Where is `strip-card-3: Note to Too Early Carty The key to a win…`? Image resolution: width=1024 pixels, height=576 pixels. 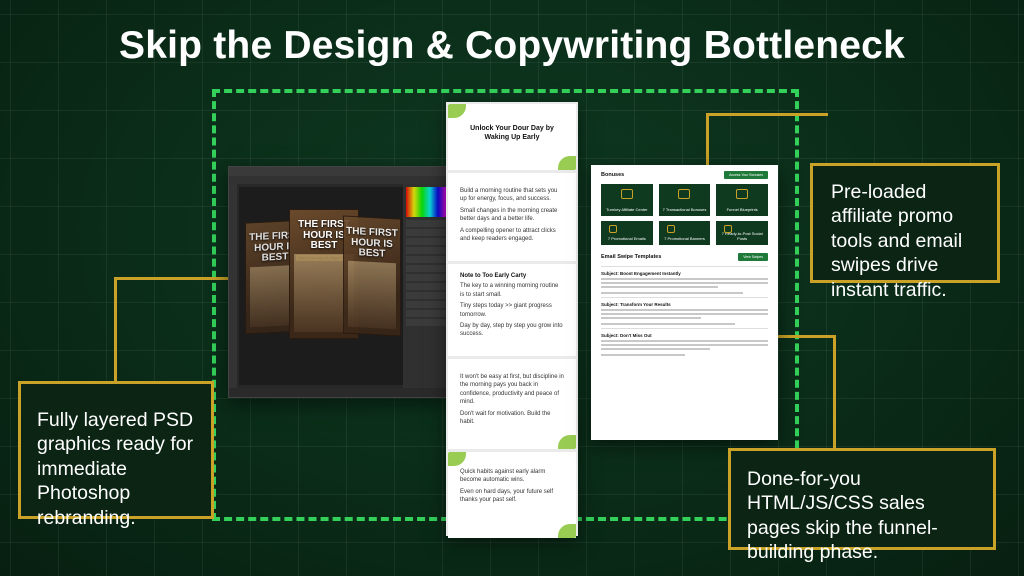 strip-card-3: Note to Too Early Carty The key to a win… is located at coordinates (512, 310).